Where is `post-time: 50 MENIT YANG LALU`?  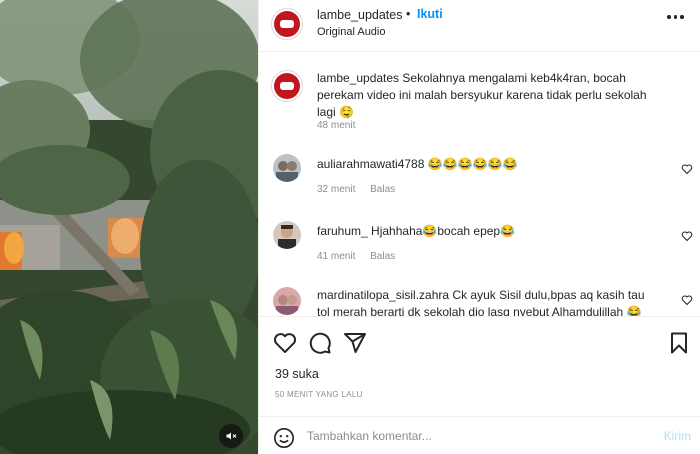
post-time: 50 MENIT YANG LALU is located at coordinates (319, 394).